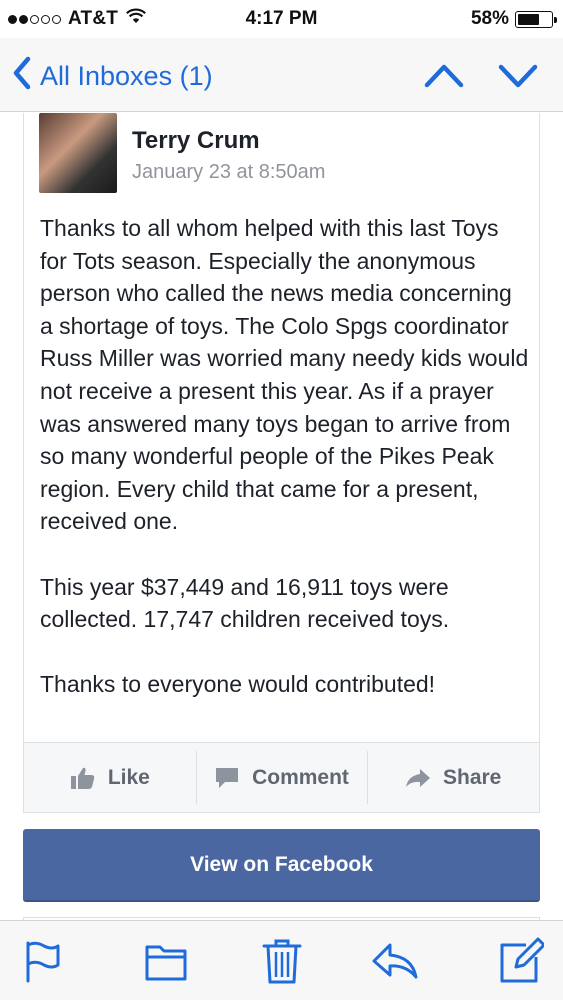  I want to click on compose-icon, so click(523, 960).